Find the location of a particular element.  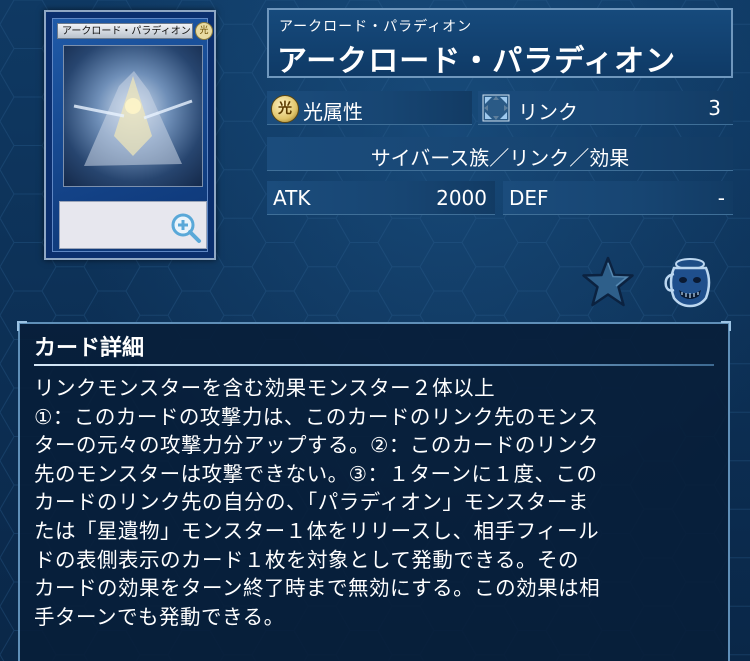

card-name: アークロード・パラディオン is located at coordinates (477, 61).